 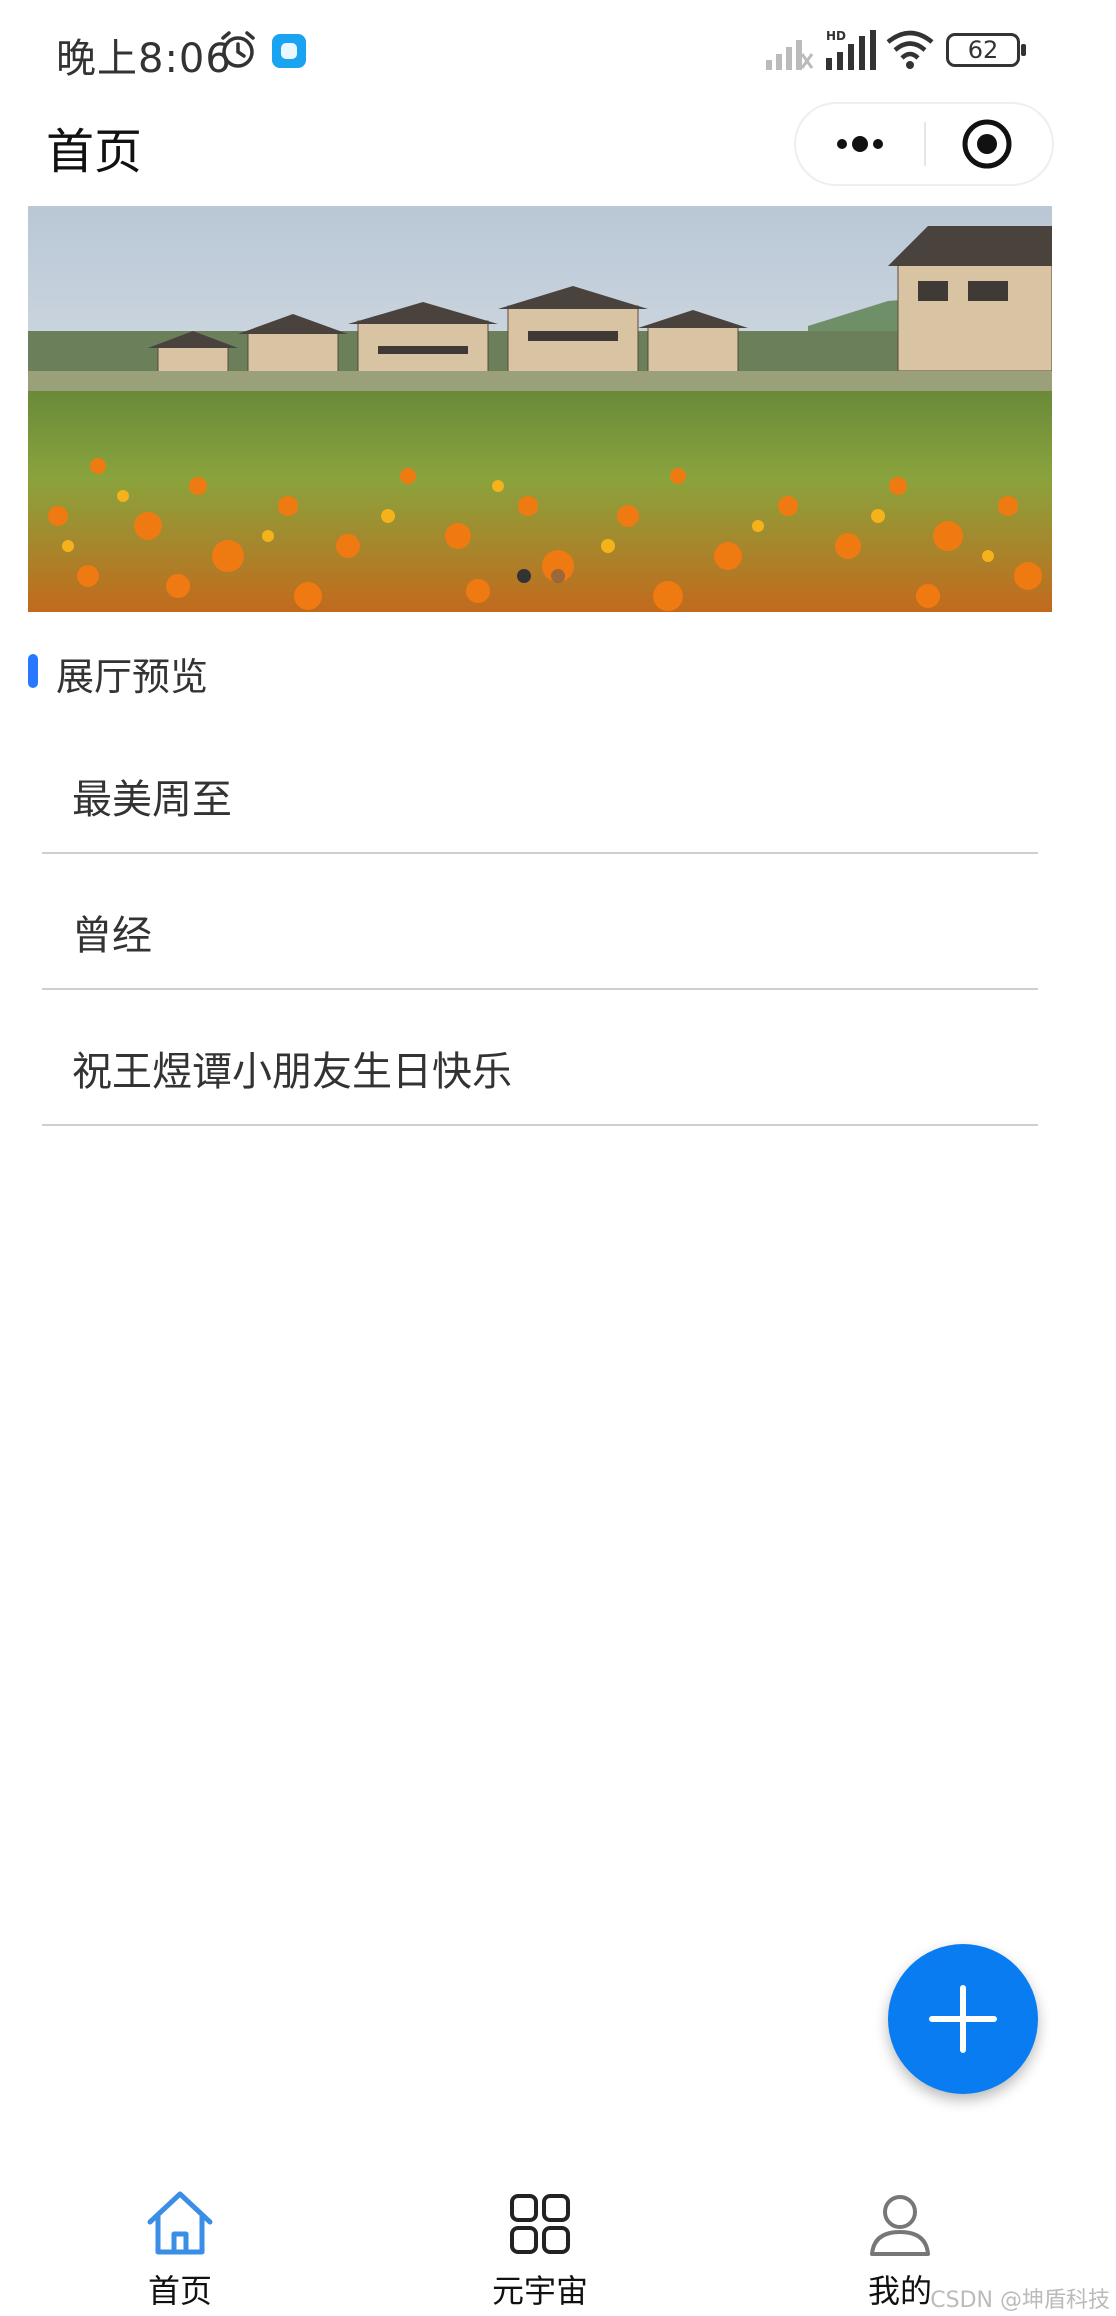 What do you see at coordinates (558, 50) in the screenshot?
I see `status-bar: 晚上8:06 HD 62` at bounding box center [558, 50].